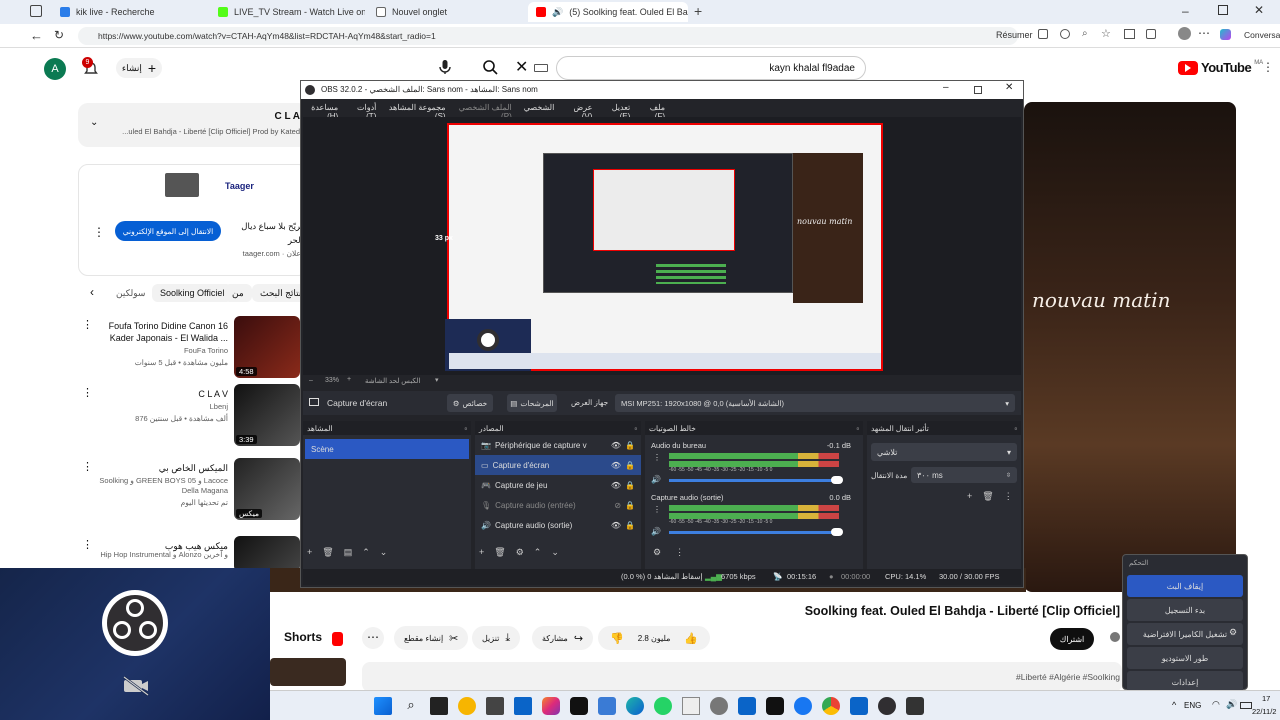 This screenshot has height=720, width=1280. Describe the element at coordinates (192, 293) in the screenshot. I see `chip-2: Soolking Officiel` at that location.